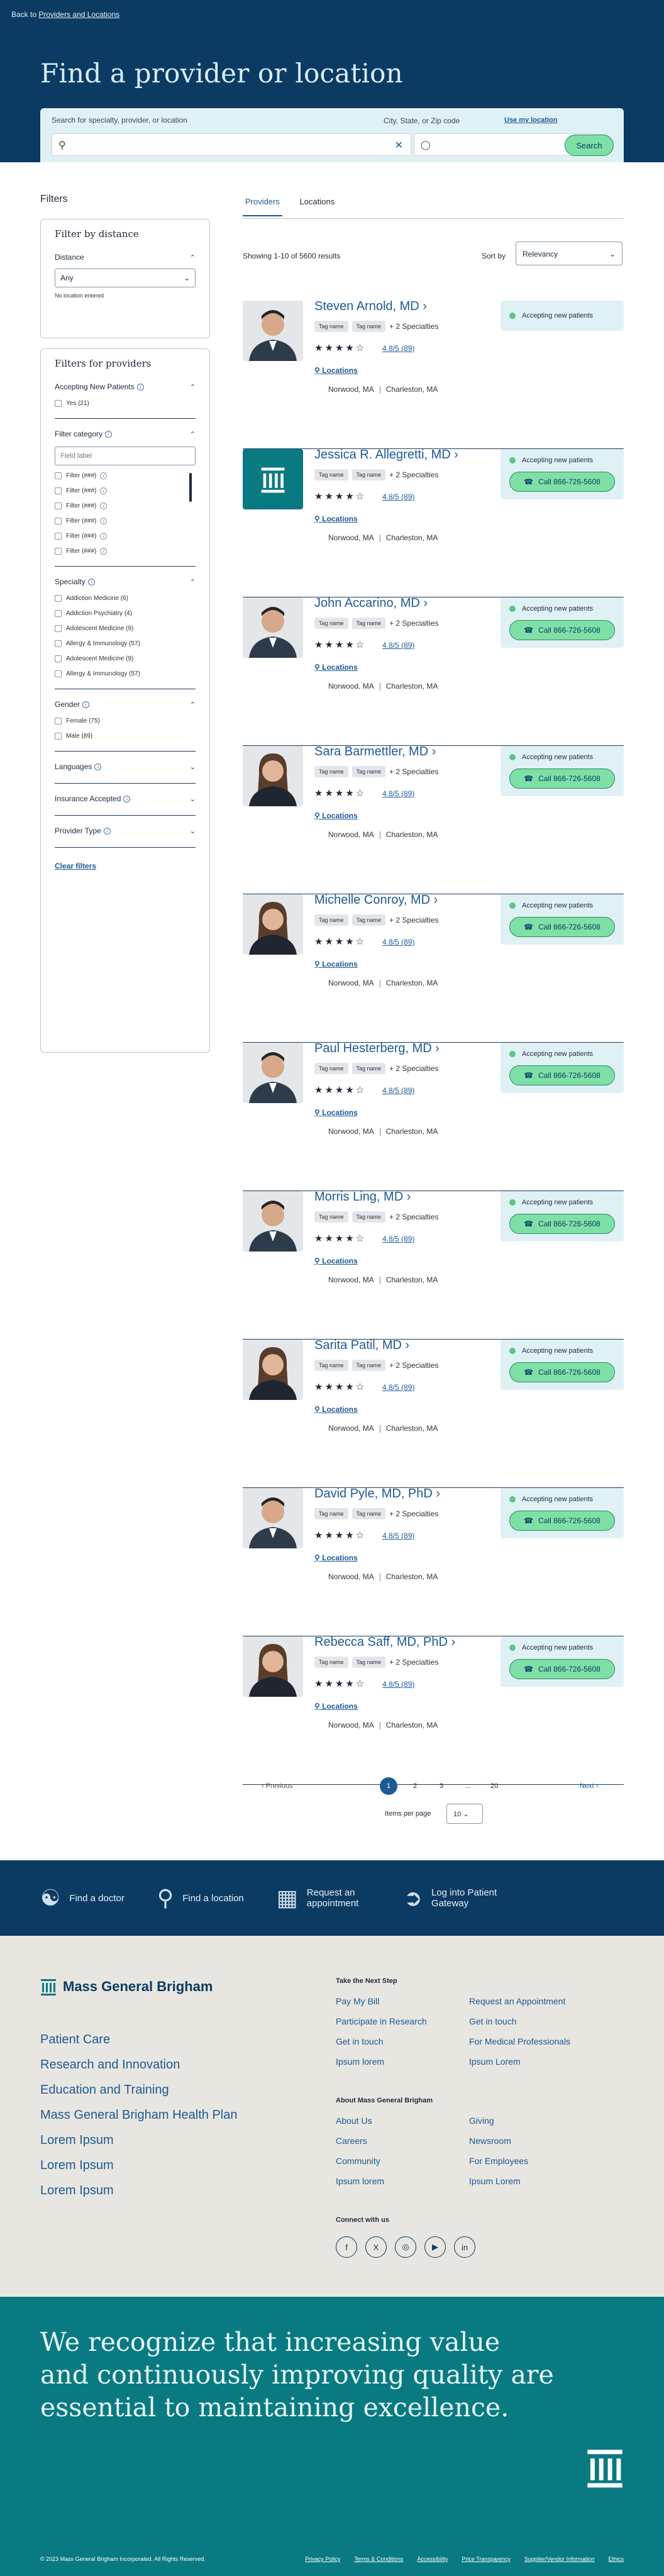  What do you see at coordinates (231, 144) in the screenshot?
I see `search-input: ⚲ ✕` at bounding box center [231, 144].